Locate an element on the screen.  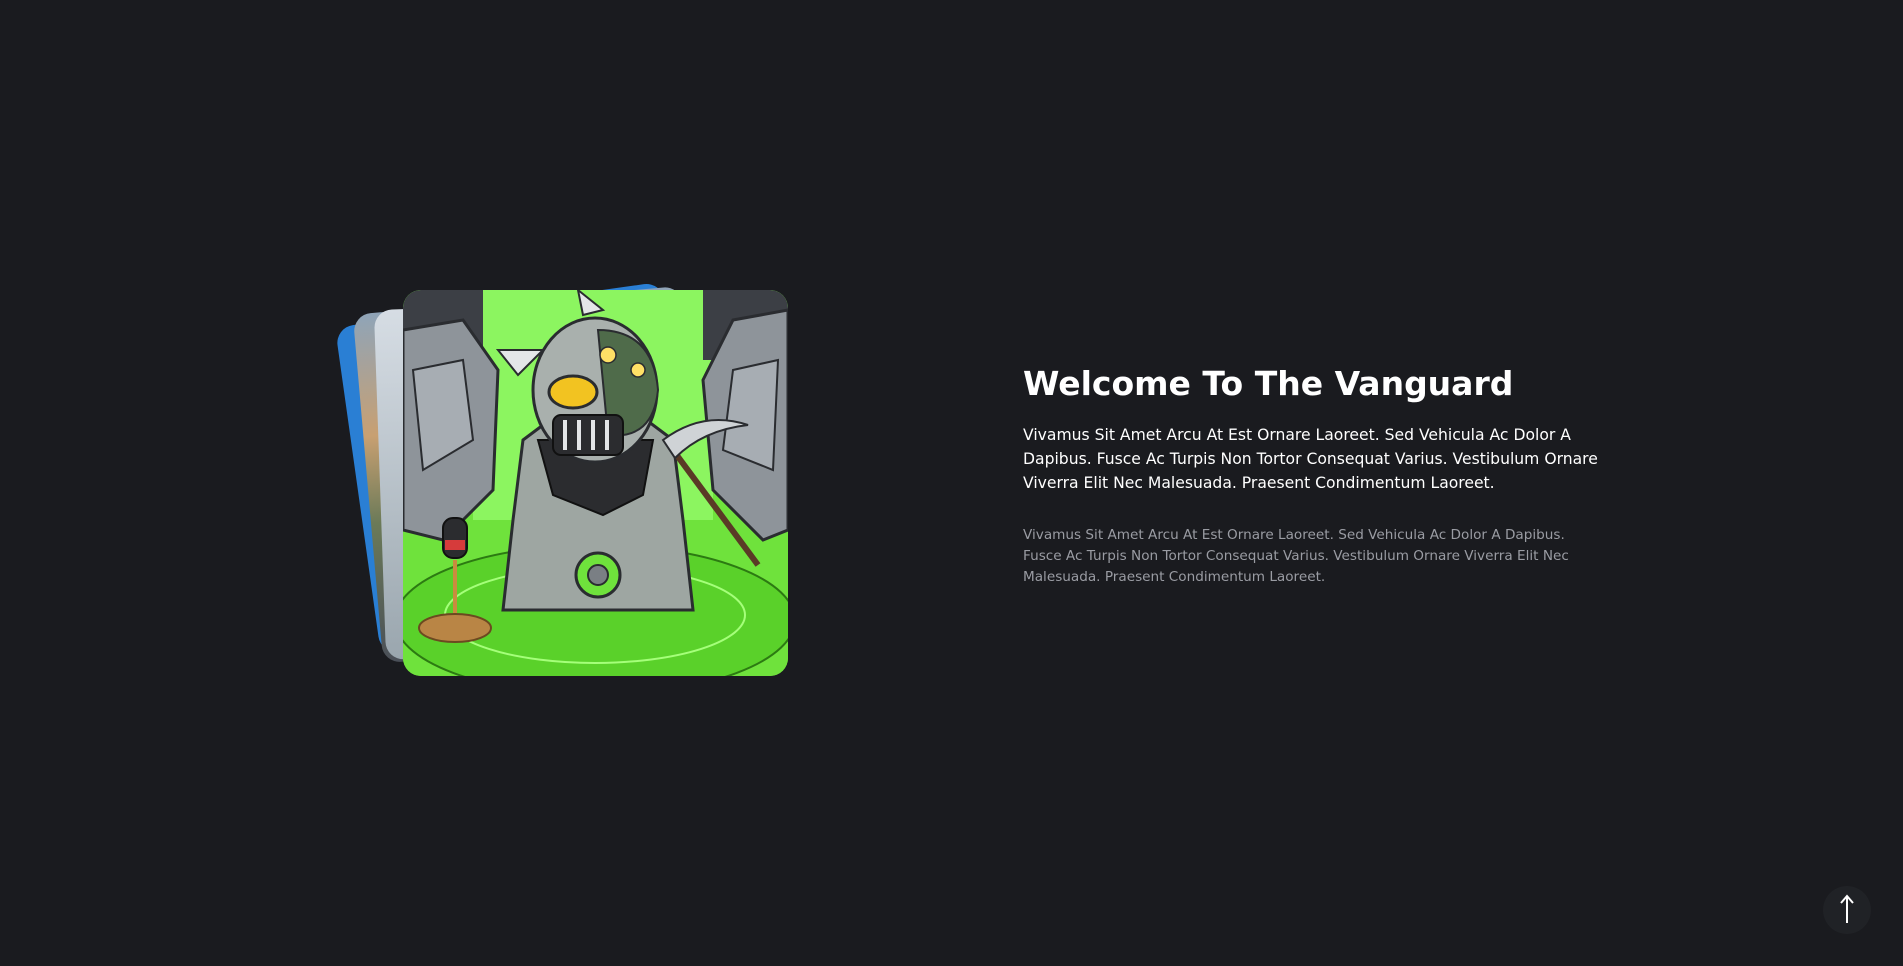
nft-card-front is located at coordinates (595, 483).